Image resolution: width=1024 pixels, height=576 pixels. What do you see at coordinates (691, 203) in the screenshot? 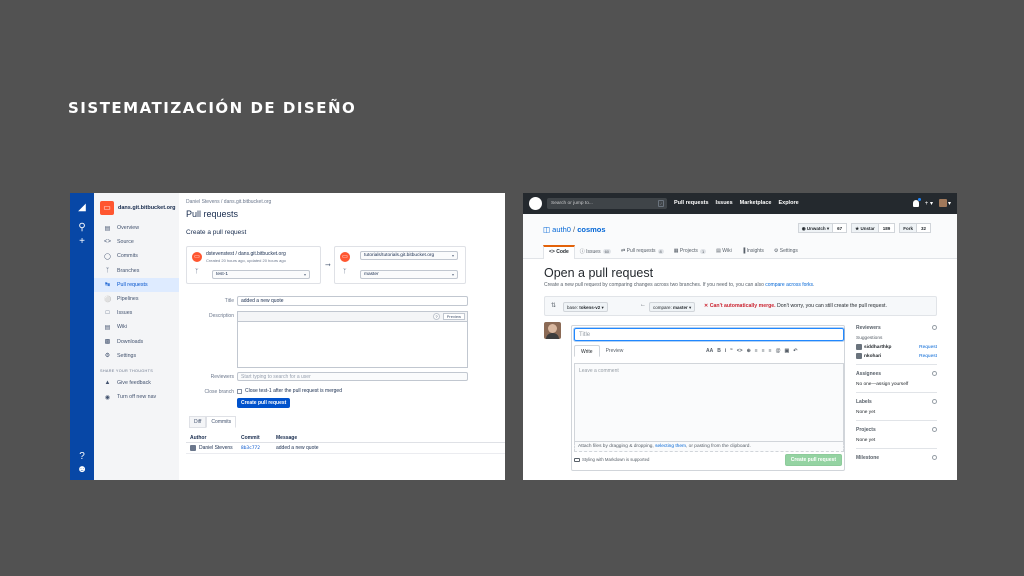
I see `nav-pull-requests: Pull requests` at bounding box center [691, 203].